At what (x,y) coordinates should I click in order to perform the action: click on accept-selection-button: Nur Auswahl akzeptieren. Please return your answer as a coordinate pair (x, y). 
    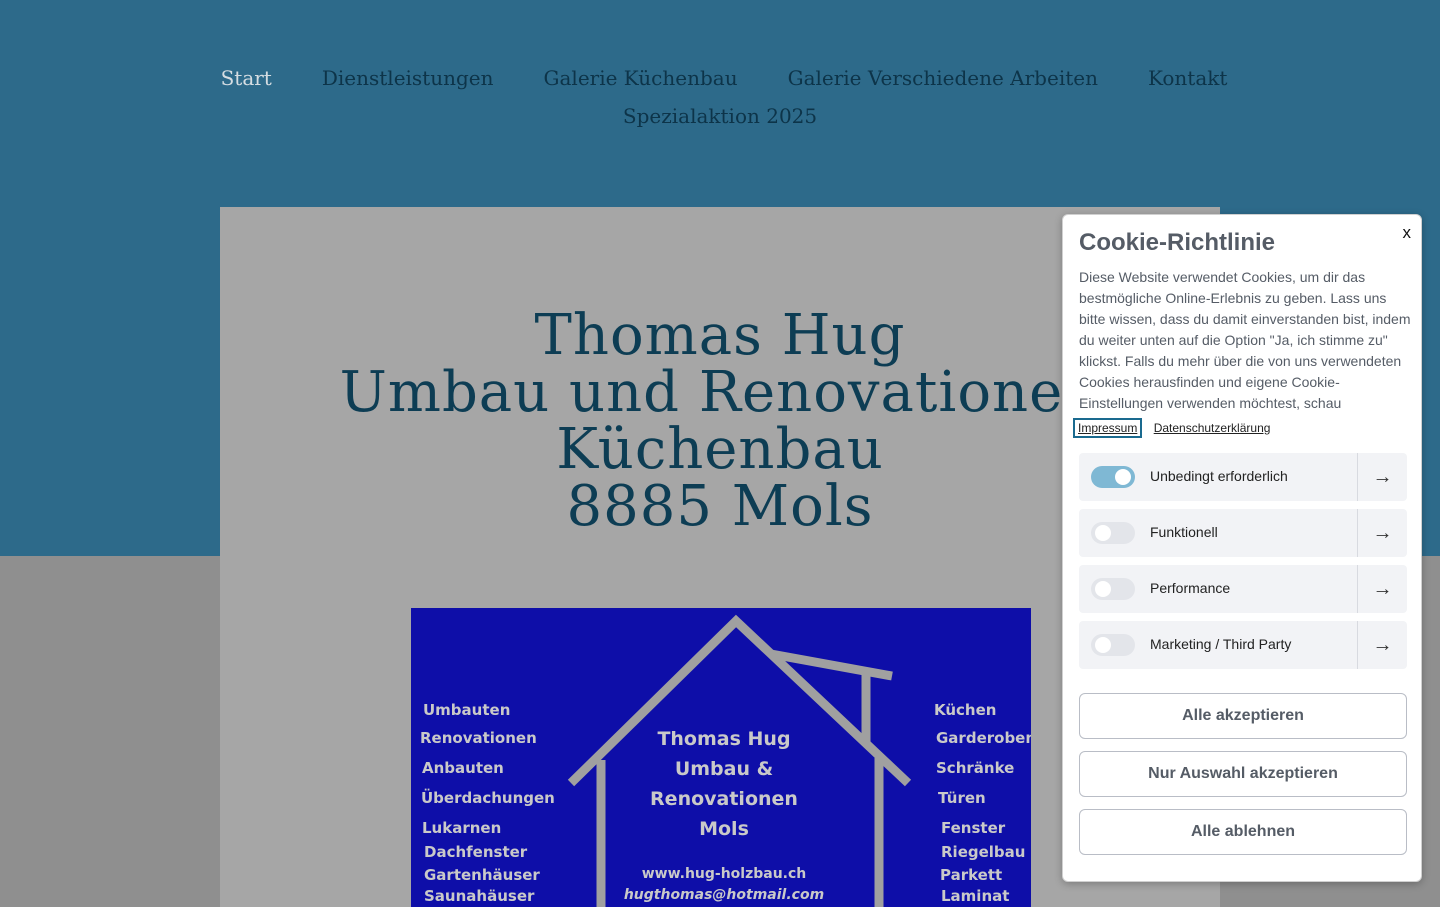
    Looking at the image, I should click on (1243, 774).